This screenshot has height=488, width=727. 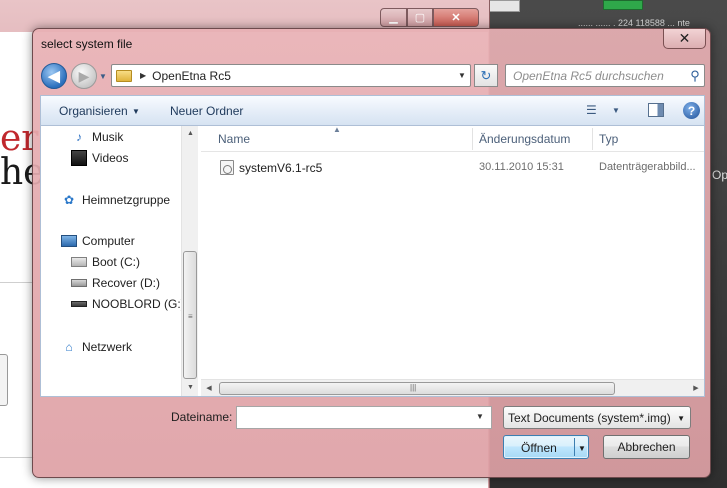 I want to click on music-icon: ♪, so click(x=79, y=137).